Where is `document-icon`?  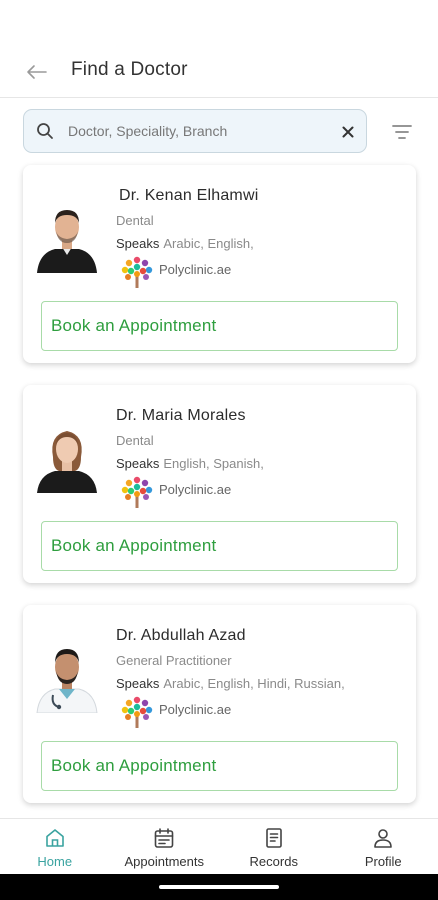
document-icon is located at coordinates (274, 838).